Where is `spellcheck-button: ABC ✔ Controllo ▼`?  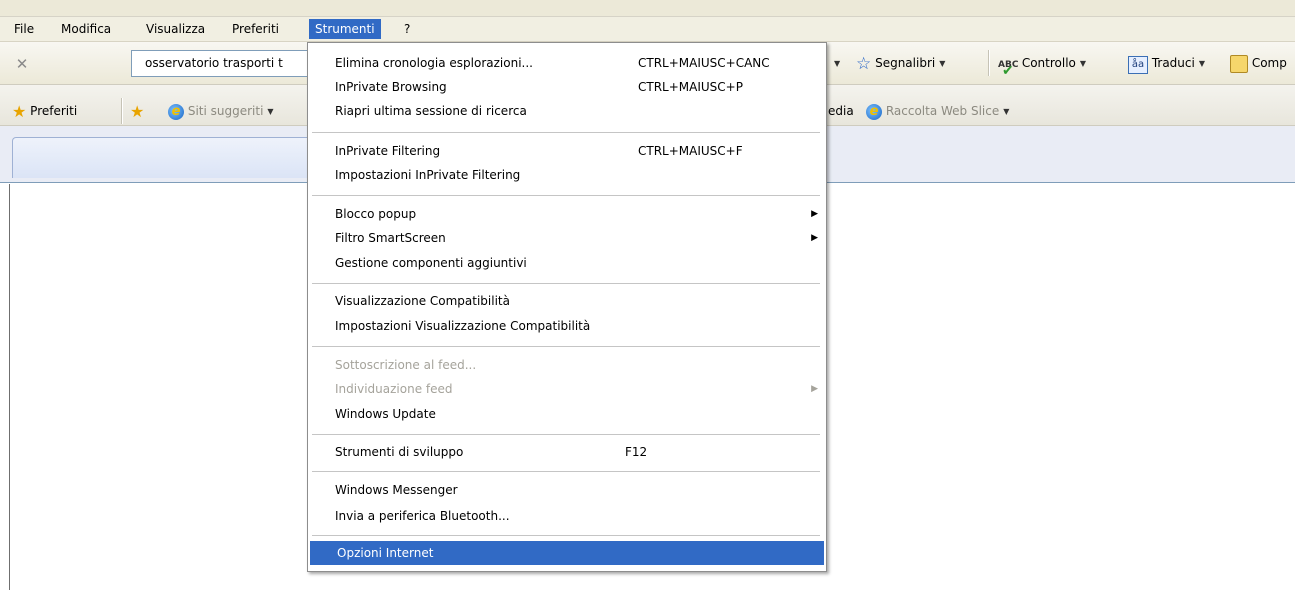 spellcheck-button: ABC ✔ Controllo ▼ is located at coordinates (1042, 65).